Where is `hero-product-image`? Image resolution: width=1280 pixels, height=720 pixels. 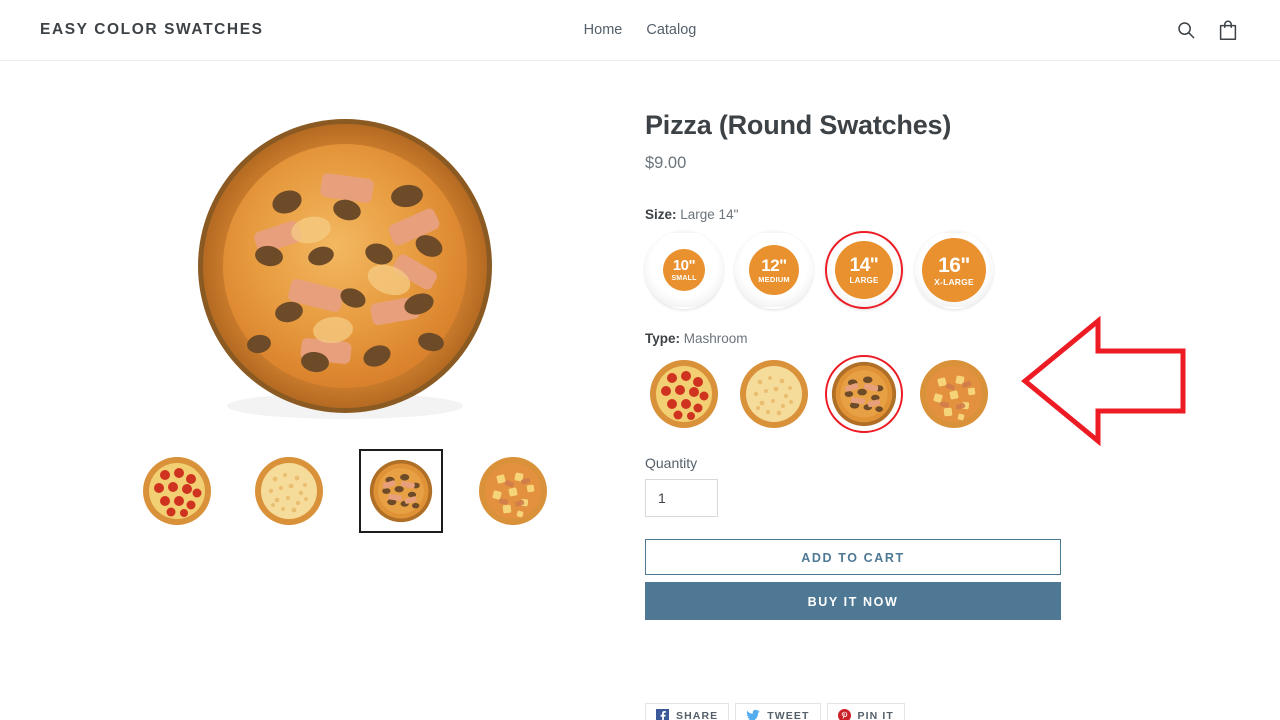 hero-product-image is located at coordinates (345, 266).